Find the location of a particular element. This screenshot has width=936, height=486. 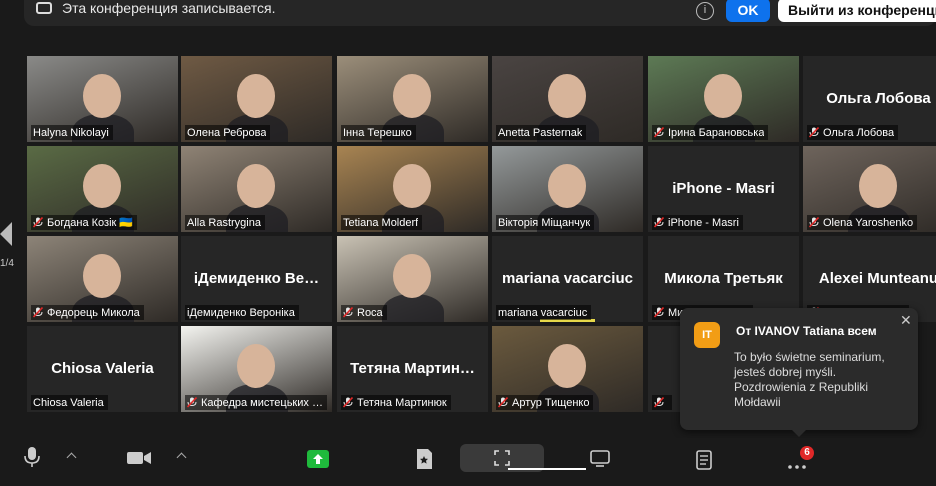

participant-name-label: Halyna Nikolayi is located at coordinates (72, 132).